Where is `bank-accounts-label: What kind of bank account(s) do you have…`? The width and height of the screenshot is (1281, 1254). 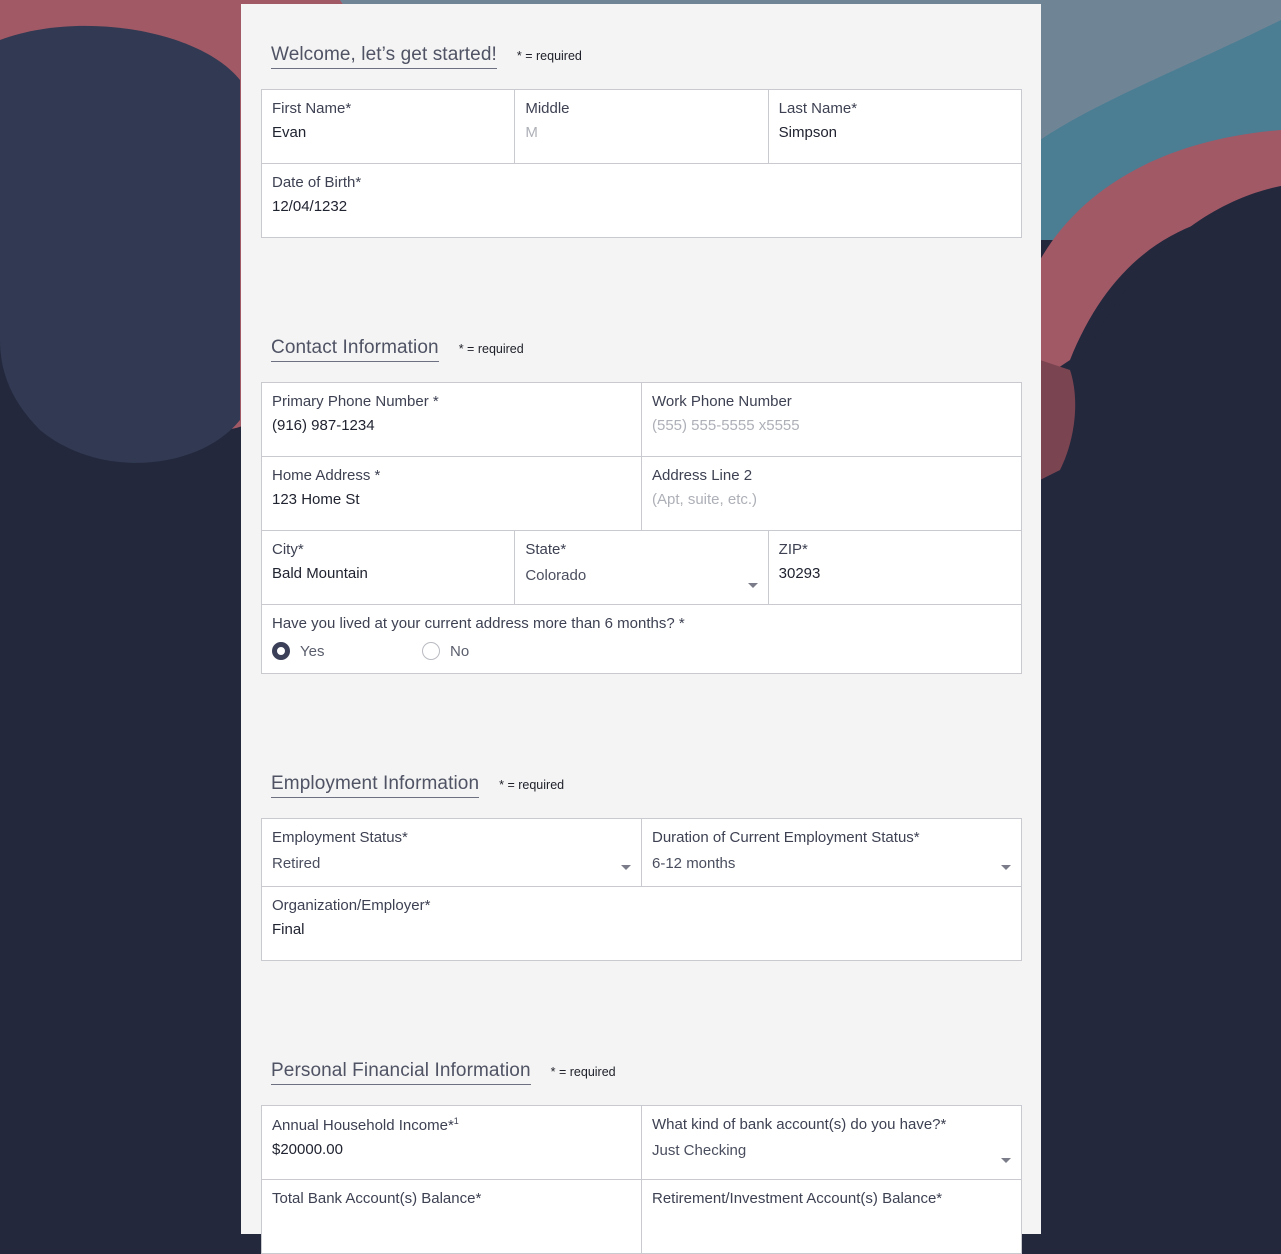
bank-accounts-label: What kind of bank account(s) do you have… is located at coordinates (799, 1124).